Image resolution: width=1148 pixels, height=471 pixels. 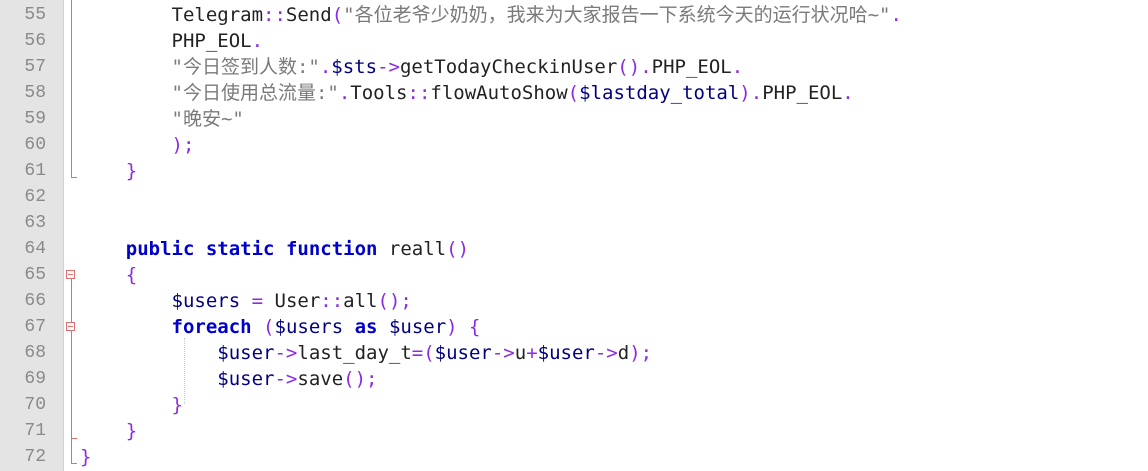 I want to click on line-number: 55, so click(x=35, y=15).